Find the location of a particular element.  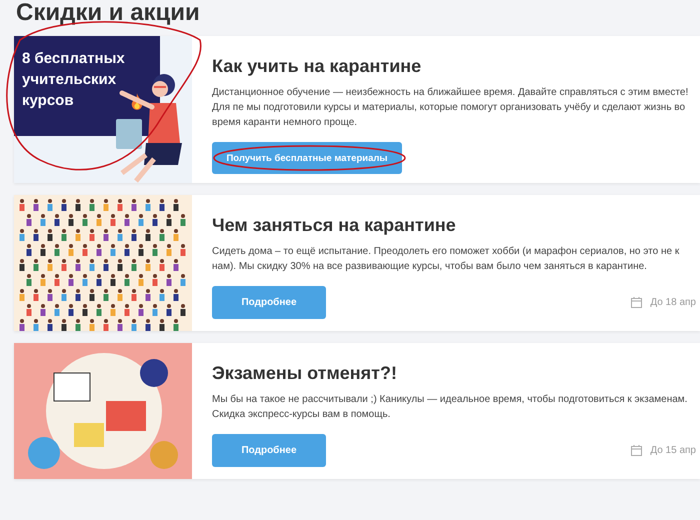

promo-button: Получить бесплатные материалы is located at coordinates (307, 158).